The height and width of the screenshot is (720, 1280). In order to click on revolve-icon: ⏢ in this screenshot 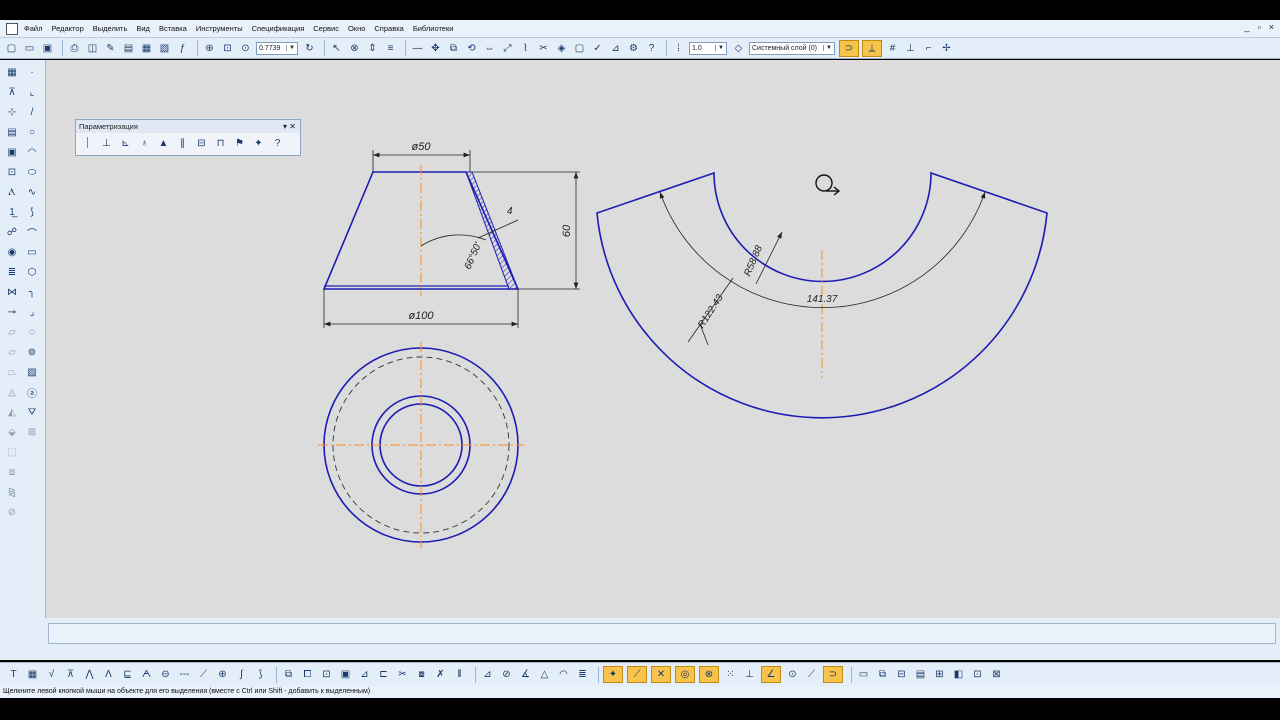, I will do `click(12, 372)`.